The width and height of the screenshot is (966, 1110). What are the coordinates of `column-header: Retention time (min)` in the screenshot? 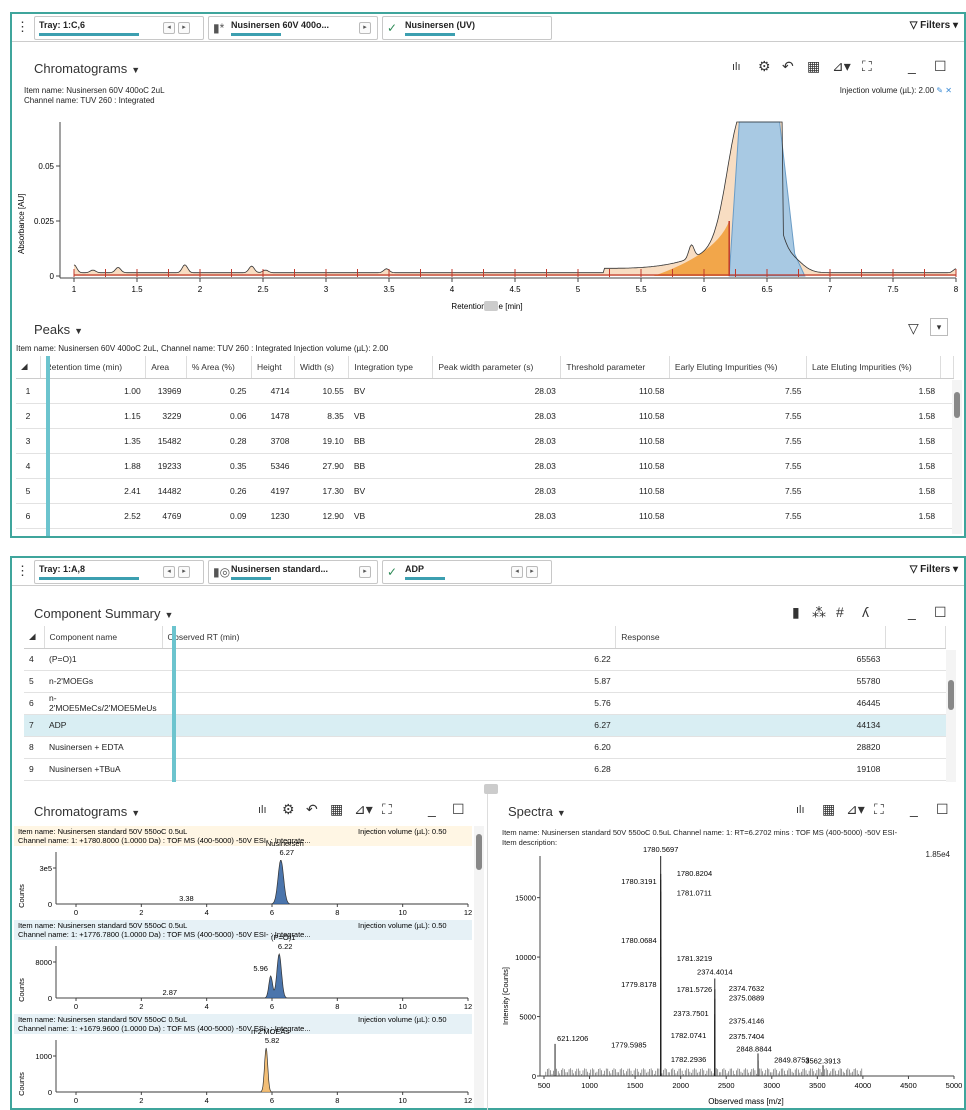 It's located at (93, 367).